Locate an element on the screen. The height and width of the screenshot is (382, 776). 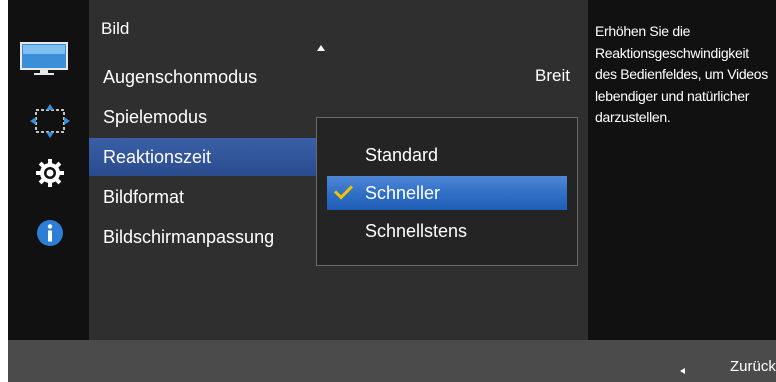
scroll-up-arrow-icon is located at coordinates (321, 48).